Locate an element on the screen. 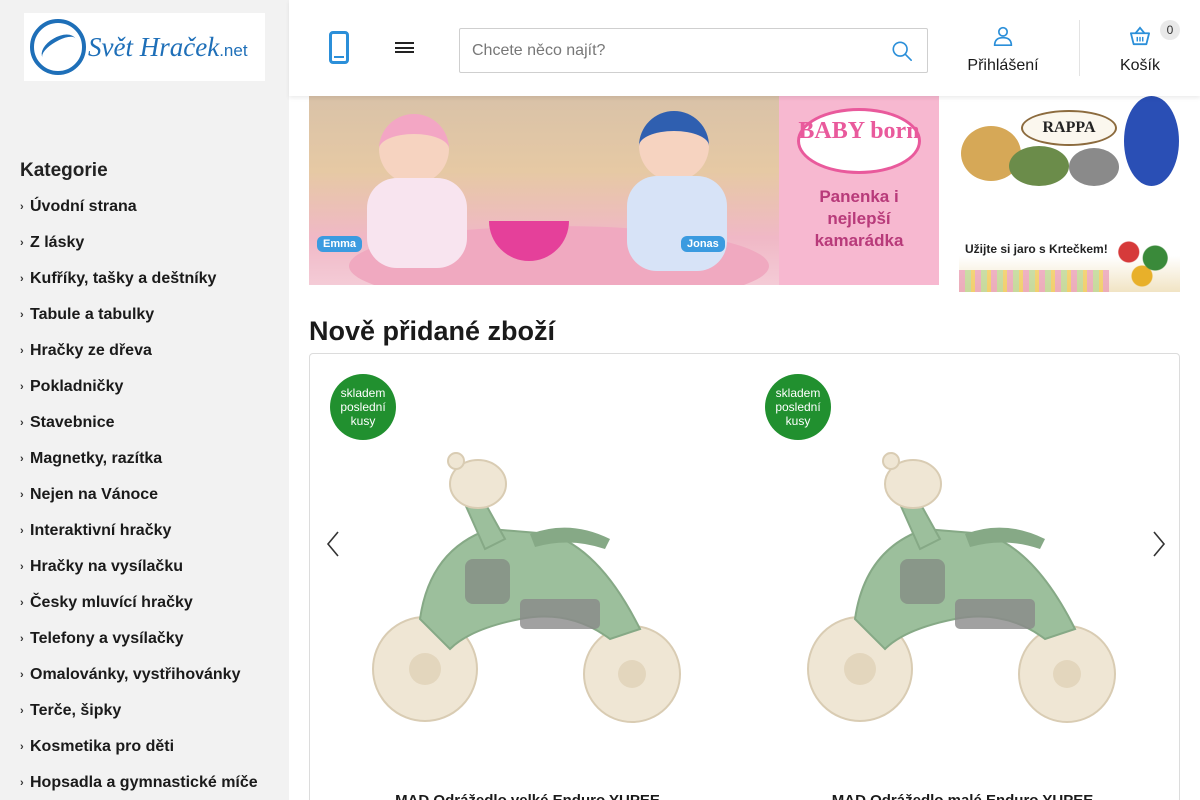 This screenshot has height=800, width=1200. login-button: Přihlášení is located at coordinates (1003, 50).